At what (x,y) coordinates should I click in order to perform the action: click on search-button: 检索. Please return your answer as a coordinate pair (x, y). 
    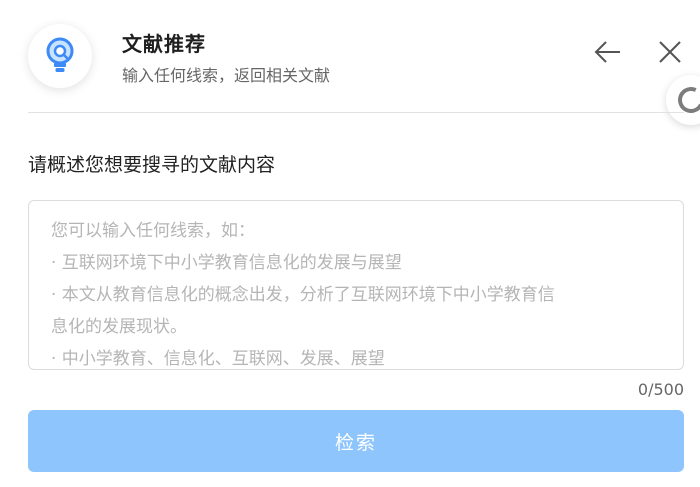
    Looking at the image, I should click on (356, 441).